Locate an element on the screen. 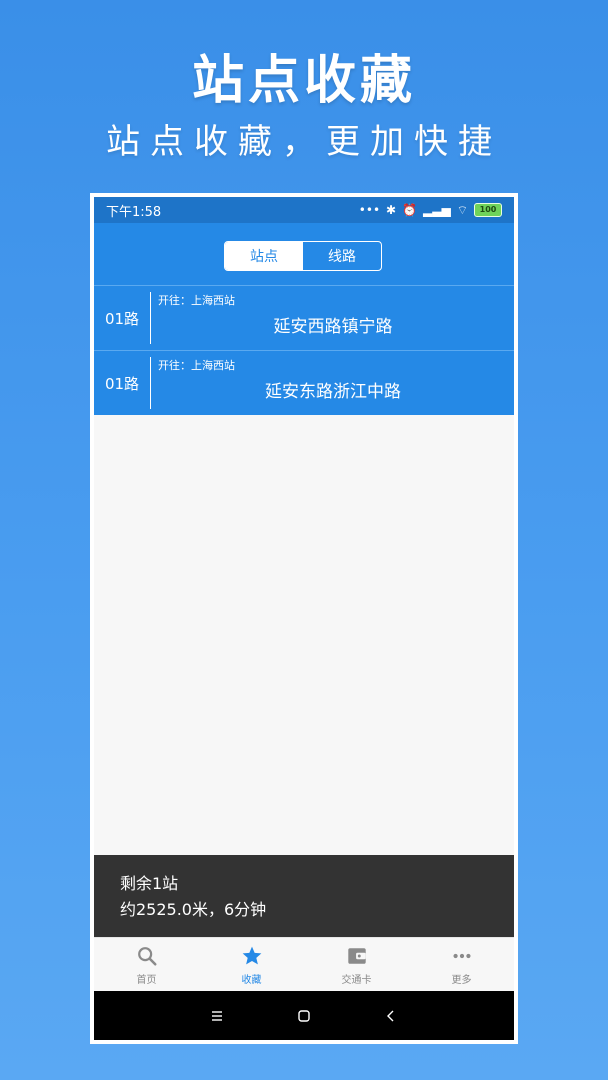 This screenshot has height=1080, width=608. tab-label: 交通卡 is located at coordinates (356, 980).